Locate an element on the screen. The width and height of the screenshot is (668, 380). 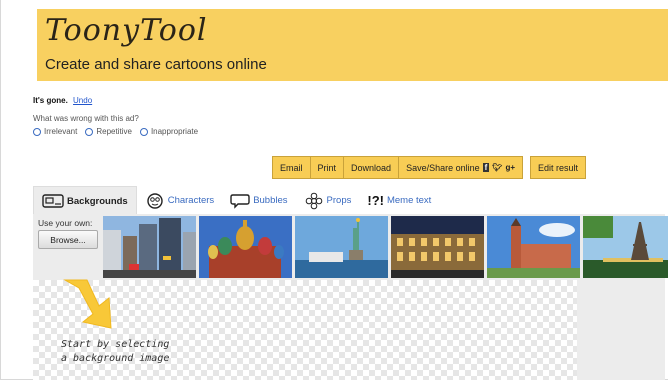
picture-icon is located at coordinates (53, 201).